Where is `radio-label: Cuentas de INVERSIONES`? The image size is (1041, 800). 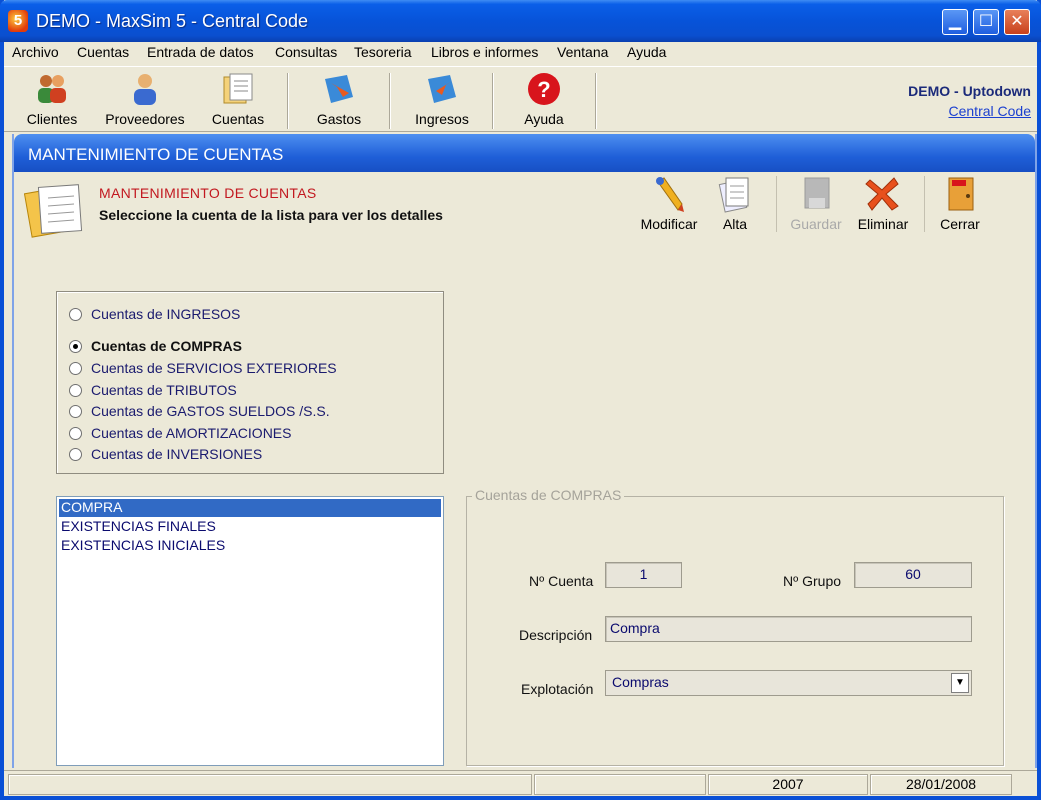
radio-label: Cuentas de INVERSIONES is located at coordinates (177, 454).